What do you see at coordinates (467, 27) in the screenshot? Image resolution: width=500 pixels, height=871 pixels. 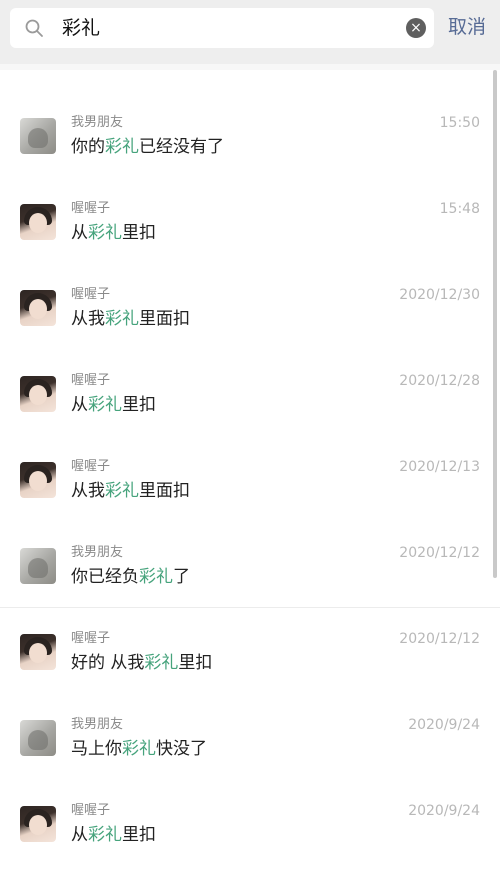 I see `cancel-button: 取消` at bounding box center [467, 27].